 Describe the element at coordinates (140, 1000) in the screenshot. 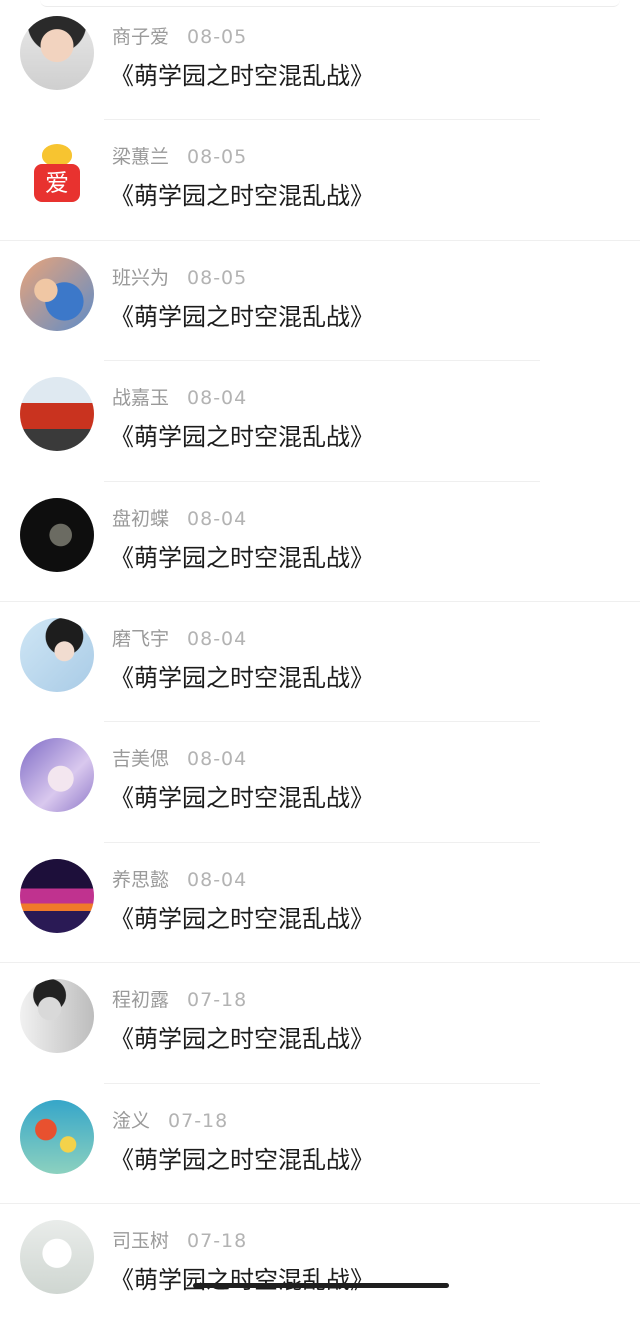

I see `user-name: 程初露` at that location.